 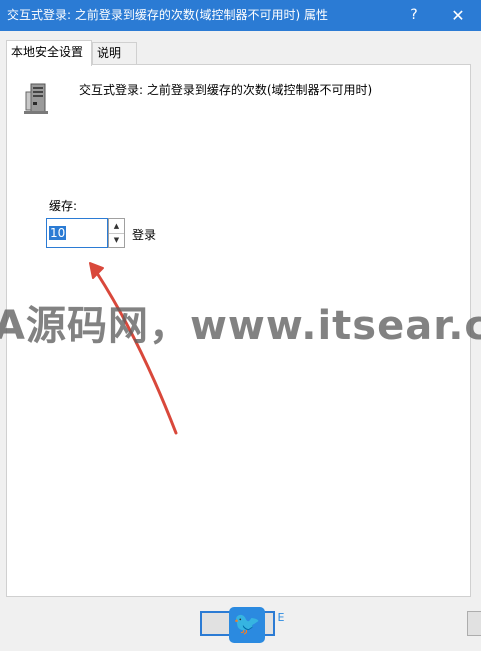 I want to click on unit-label: 登录, so click(x=144, y=235).